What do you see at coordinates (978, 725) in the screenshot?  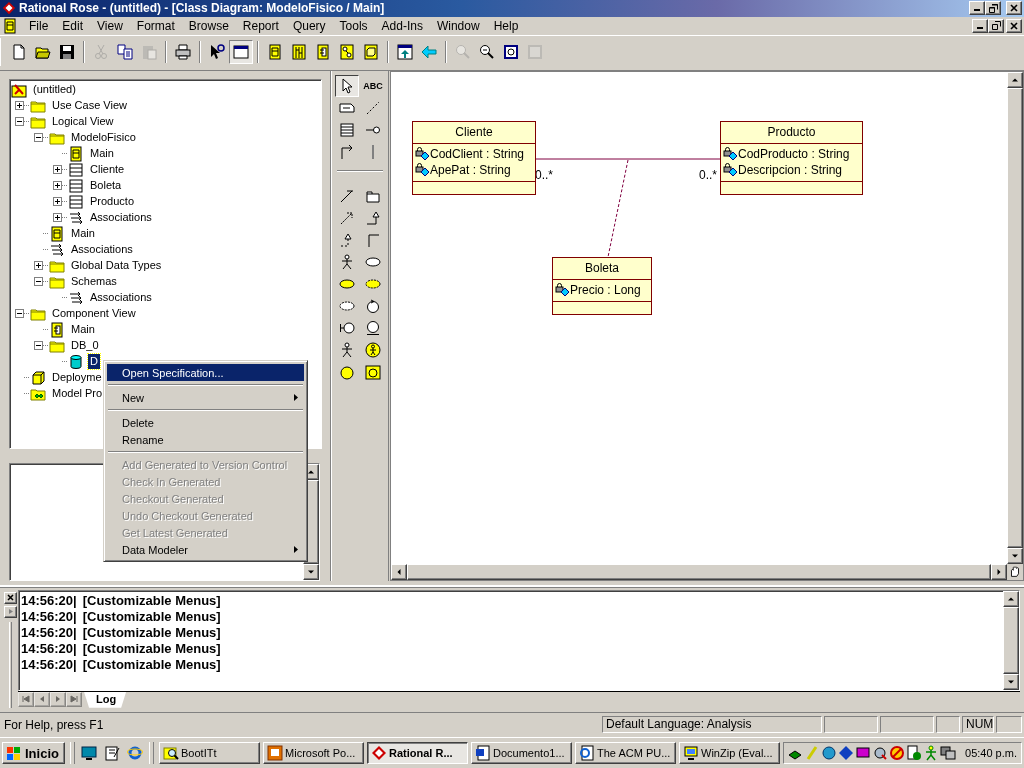 I see `status-indicator: NUM` at bounding box center [978, 725].